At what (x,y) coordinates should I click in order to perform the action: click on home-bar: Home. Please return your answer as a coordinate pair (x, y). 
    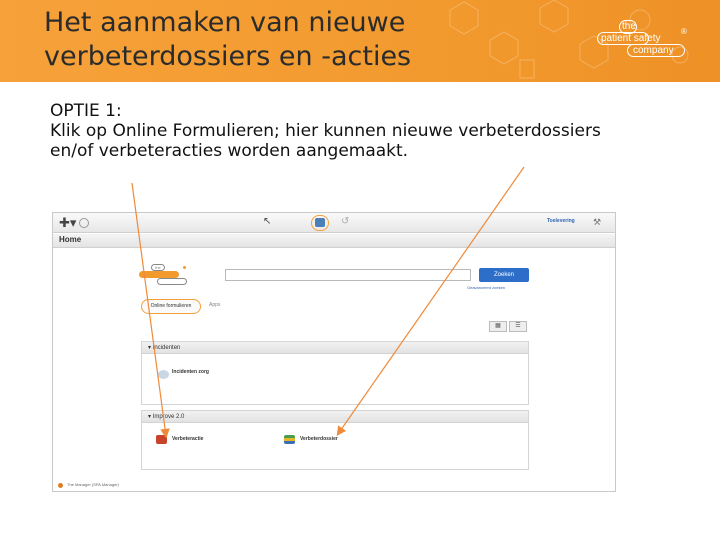
    Looking at the image, I should click on (334, 241).